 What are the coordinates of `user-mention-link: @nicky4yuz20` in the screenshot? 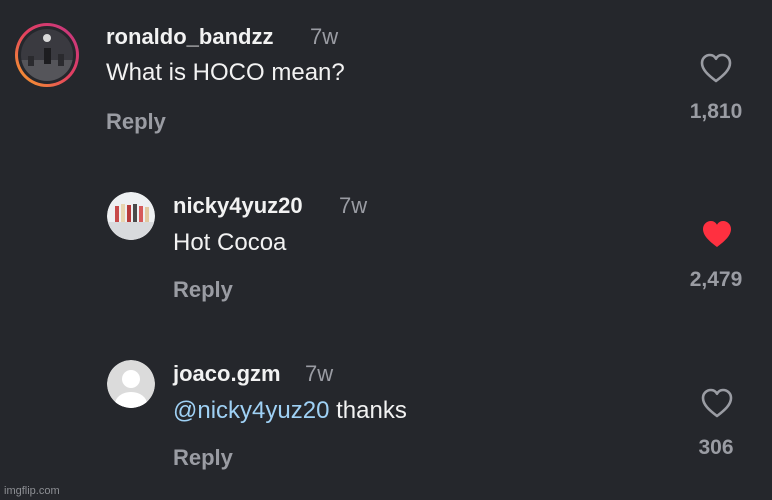 It's located at (251, 410).